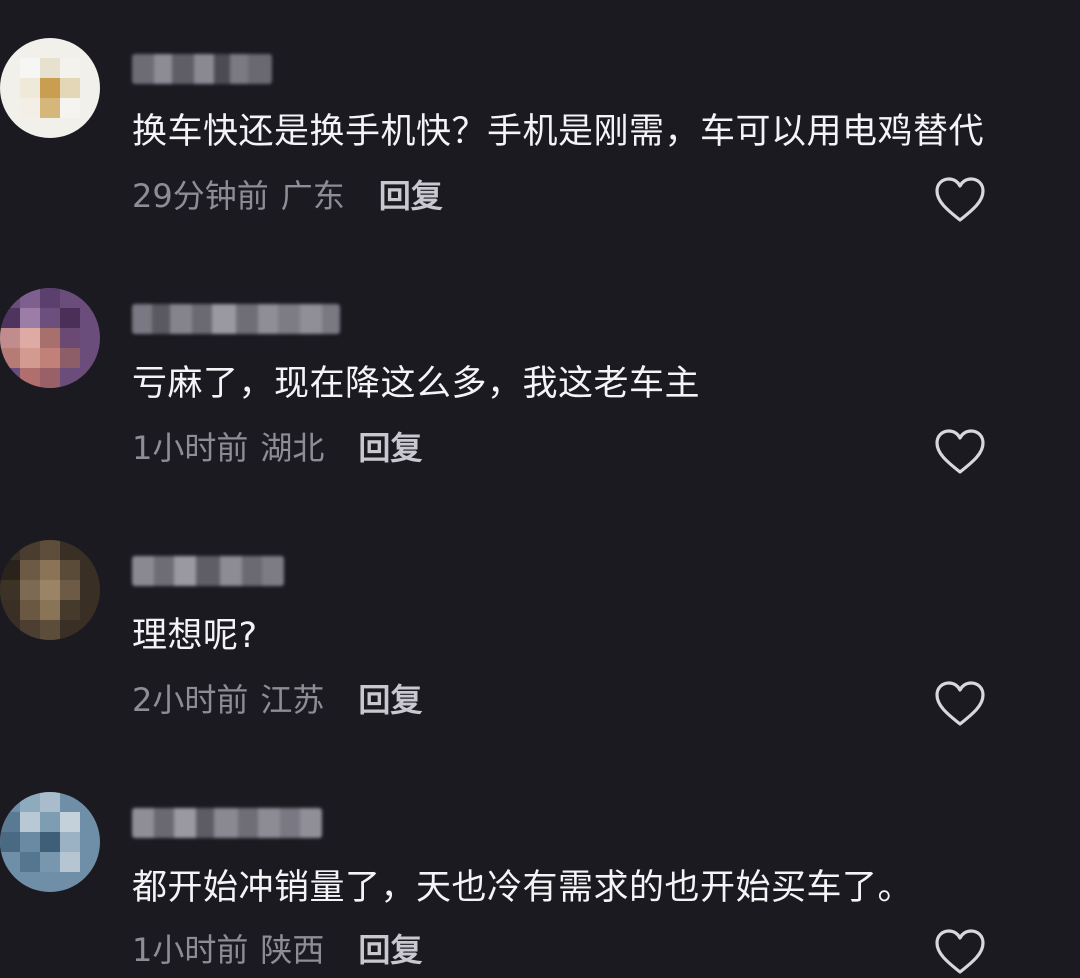 Image resolution: width=1080 pixels, height=978 pixels. What do you see at coordinates (312, 196) in the screenshot?
I see `comment-location: 广东` at bounding box center [312, 196].